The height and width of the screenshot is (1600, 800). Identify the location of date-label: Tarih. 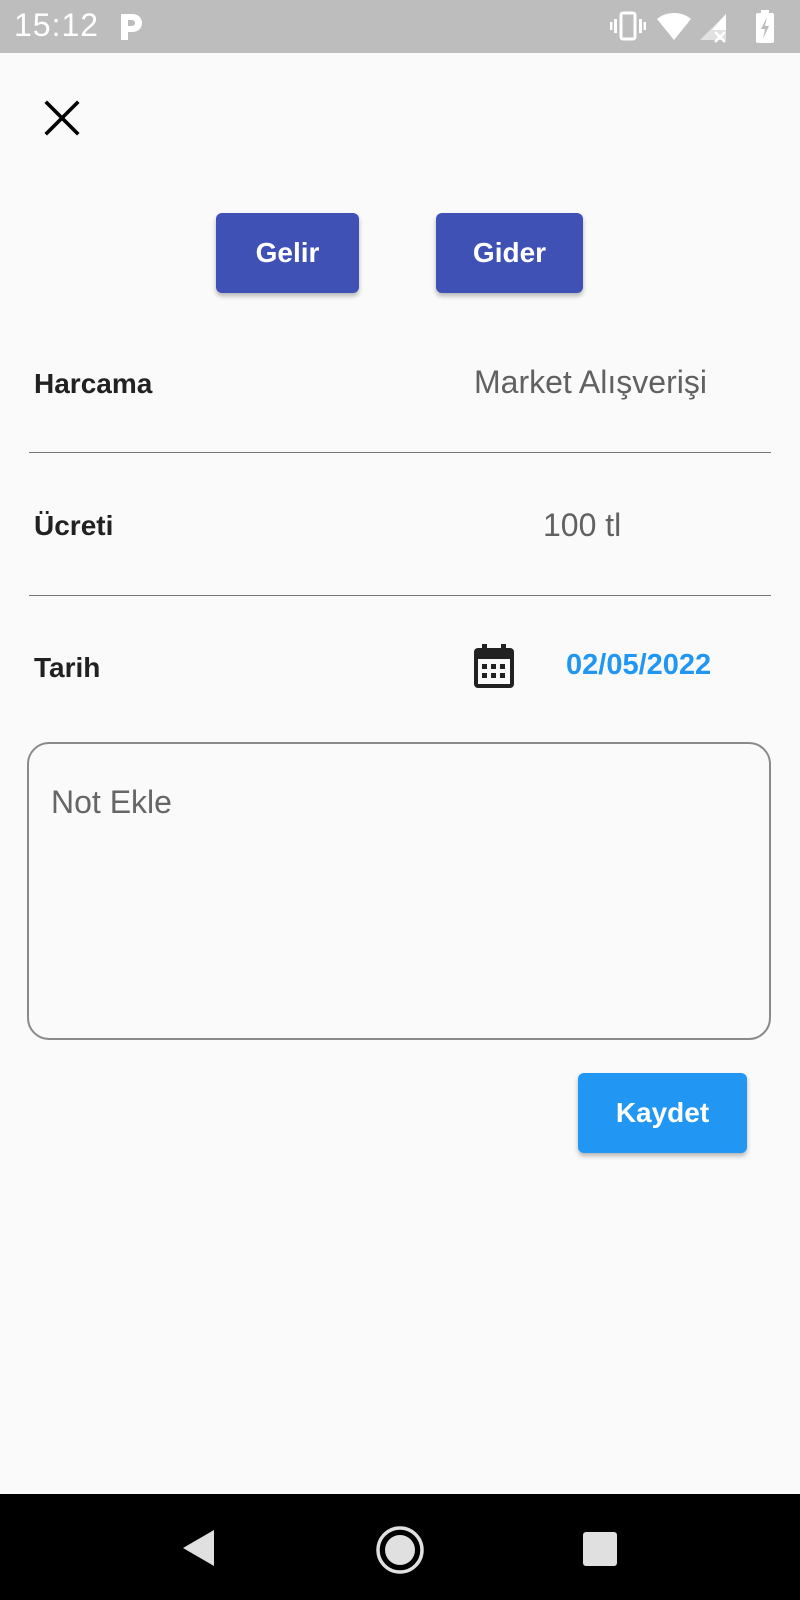
(67, 667).